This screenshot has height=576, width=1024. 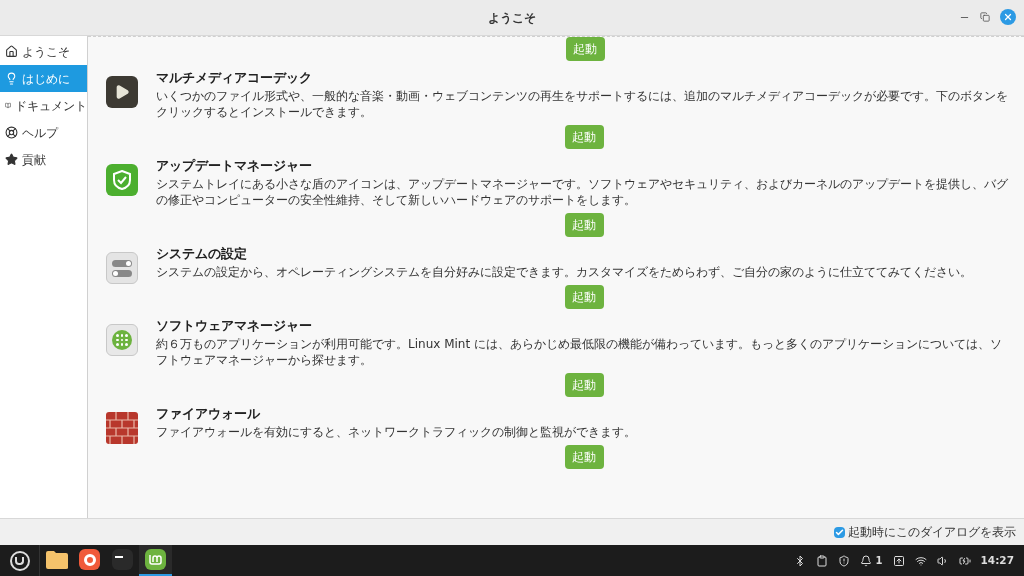 What do you see at coordinates (122, 428) in the screenshot?
I see `brick-wall-icon` at bounding box center [122, 428].